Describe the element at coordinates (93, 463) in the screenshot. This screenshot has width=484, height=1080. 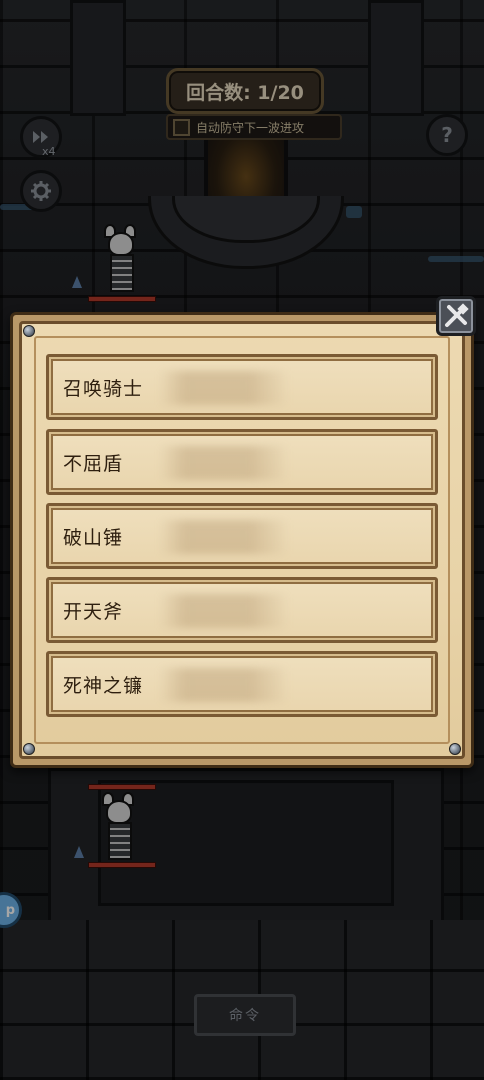
I see `skill-option-label: 不屈盾` at that location.